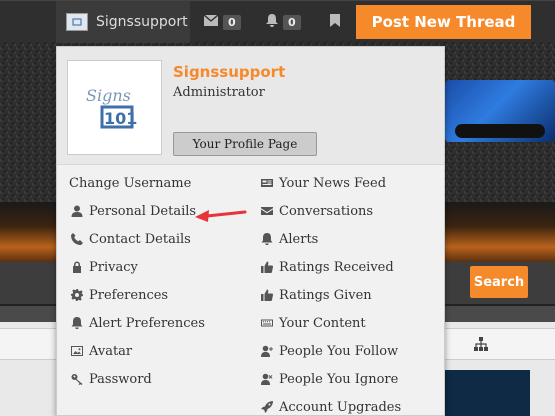 Image resolution: width=555 pixels, height=416 pixels. I want to click on menu-item-label: Contact Details, so click(140, 239).